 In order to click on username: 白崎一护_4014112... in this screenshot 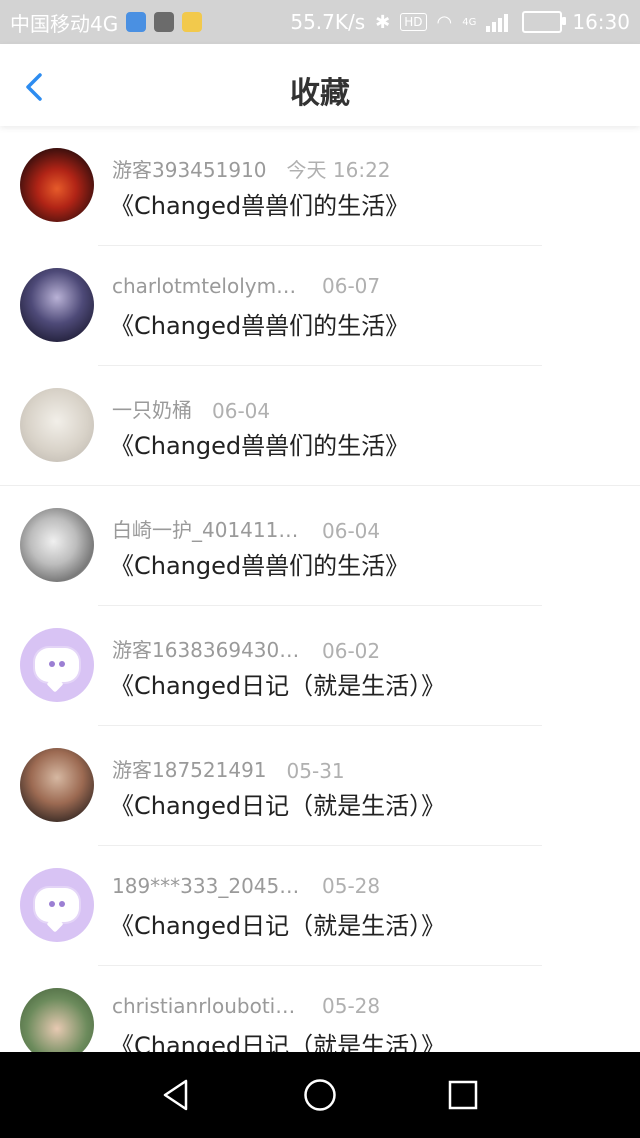, I will do `click(207, 528)`.